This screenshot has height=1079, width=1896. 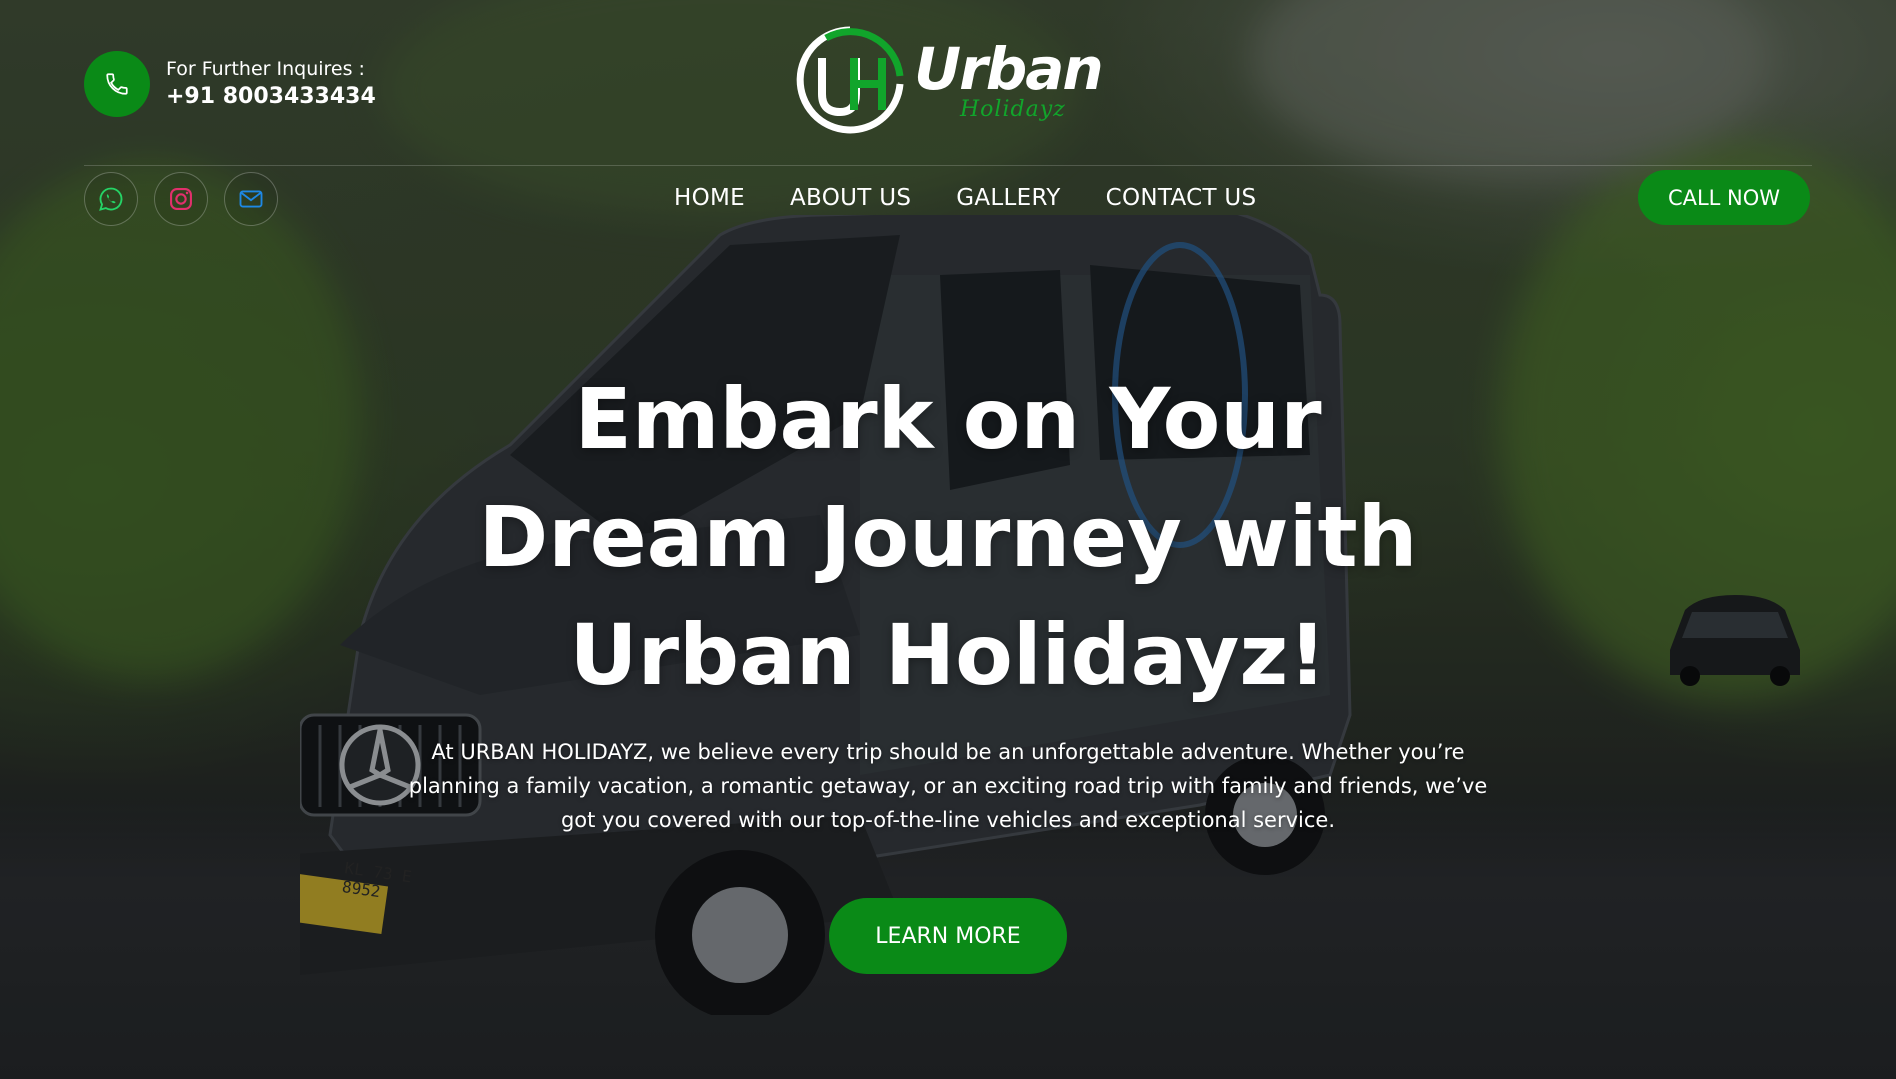 I want to click on hero-title-line-2: Dream Journey with, so click(x=948, y=537).